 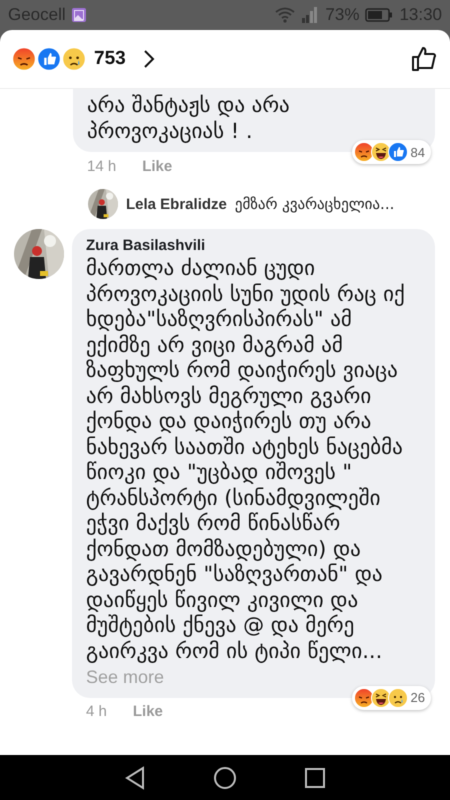 What do you see at coordinates (79, 15) in the screenshot?
I see `gallery-icon` at bounding box center [79, 15].